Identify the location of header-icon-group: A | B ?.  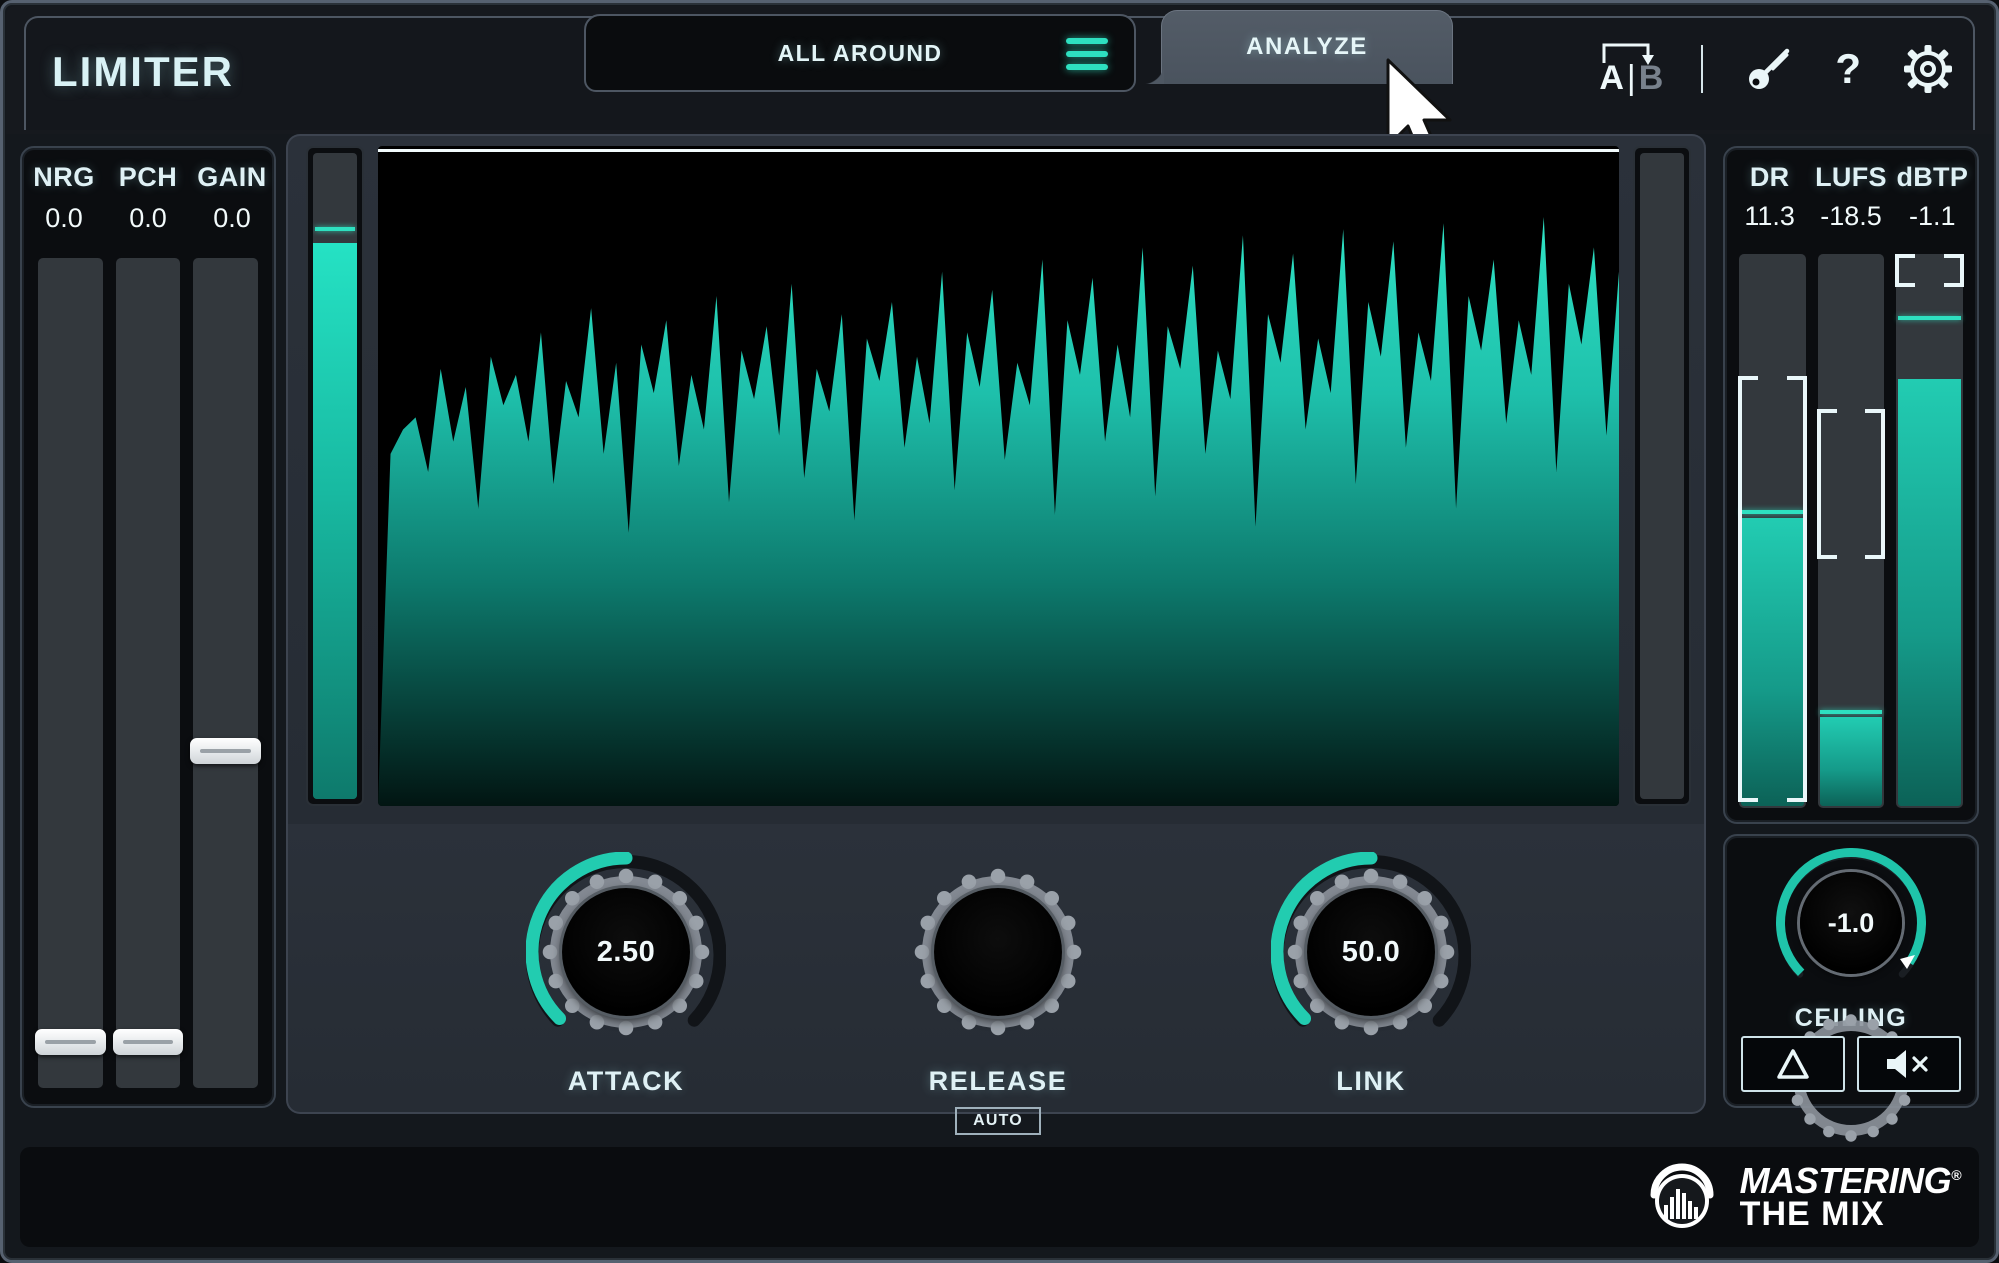
(1777, 69).